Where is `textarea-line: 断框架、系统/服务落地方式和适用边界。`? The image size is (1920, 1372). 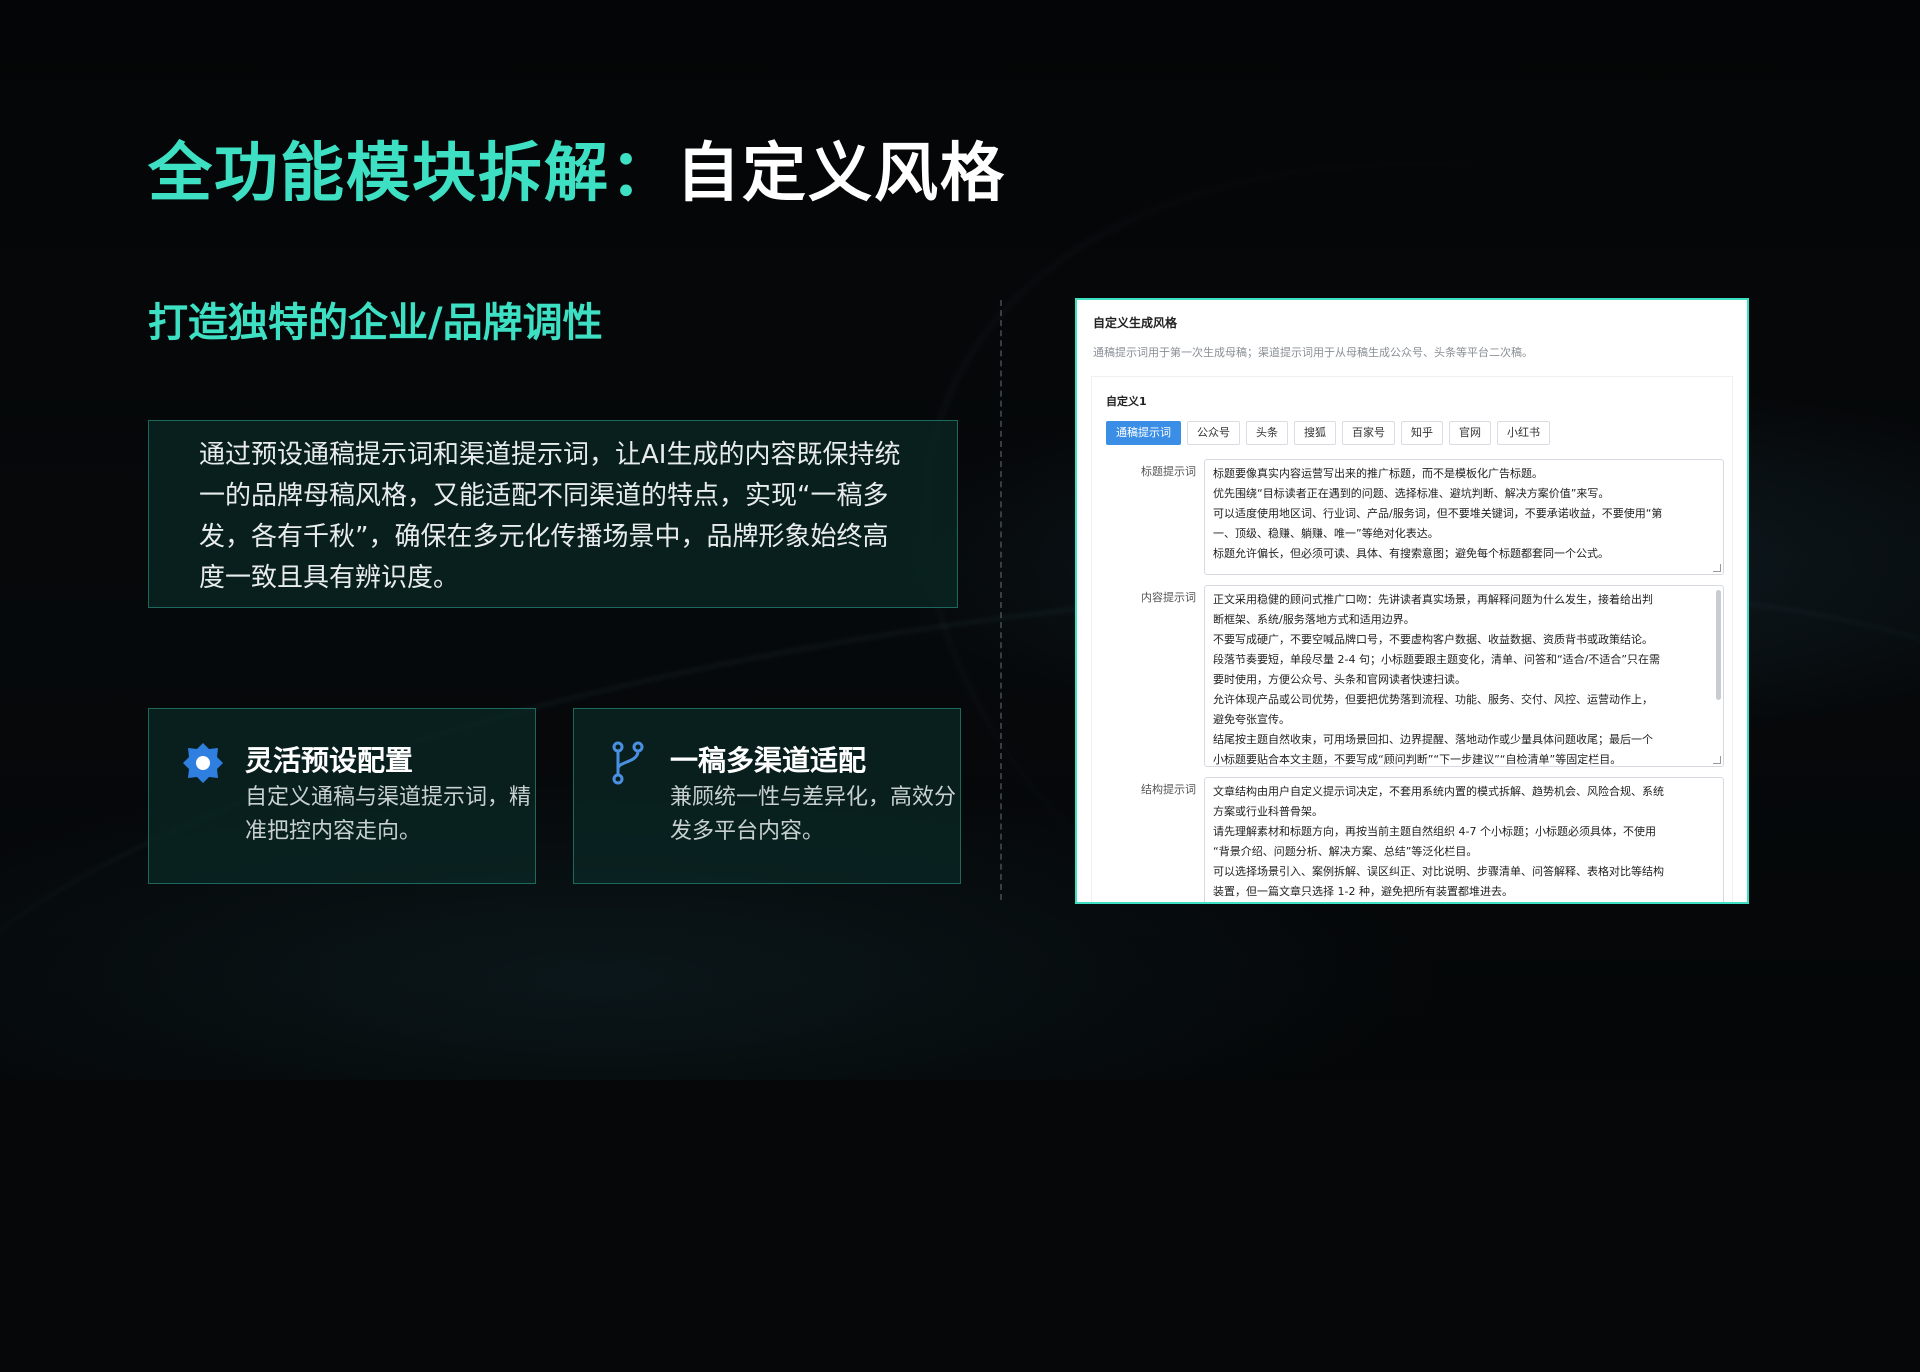
textarea-line: 断框架、系统/服务落地方式和适用边界。 is located at coordinates (1314, 619).